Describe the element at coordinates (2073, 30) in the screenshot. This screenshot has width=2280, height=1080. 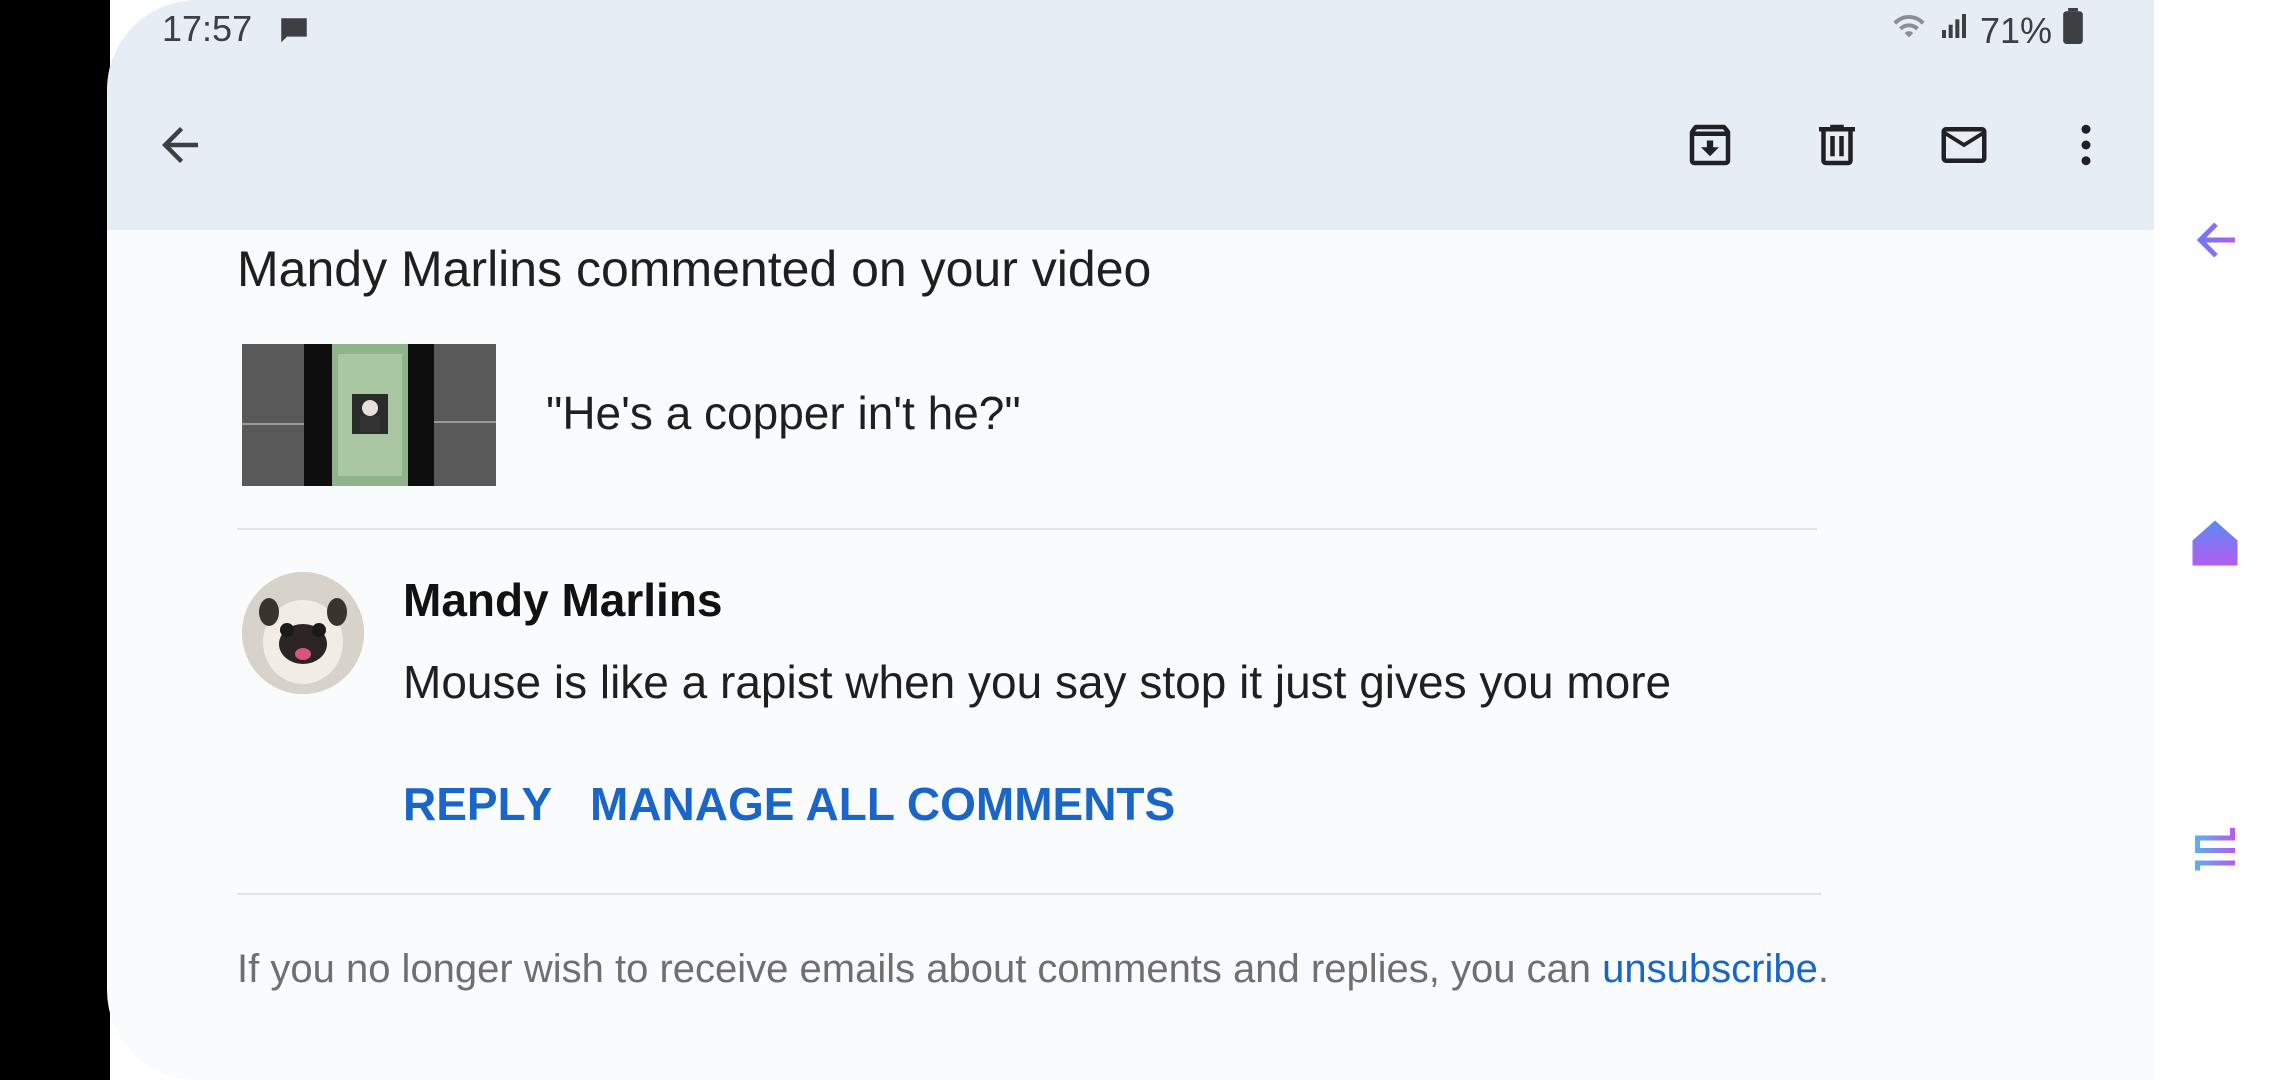
I see `battery-icon` at that location.